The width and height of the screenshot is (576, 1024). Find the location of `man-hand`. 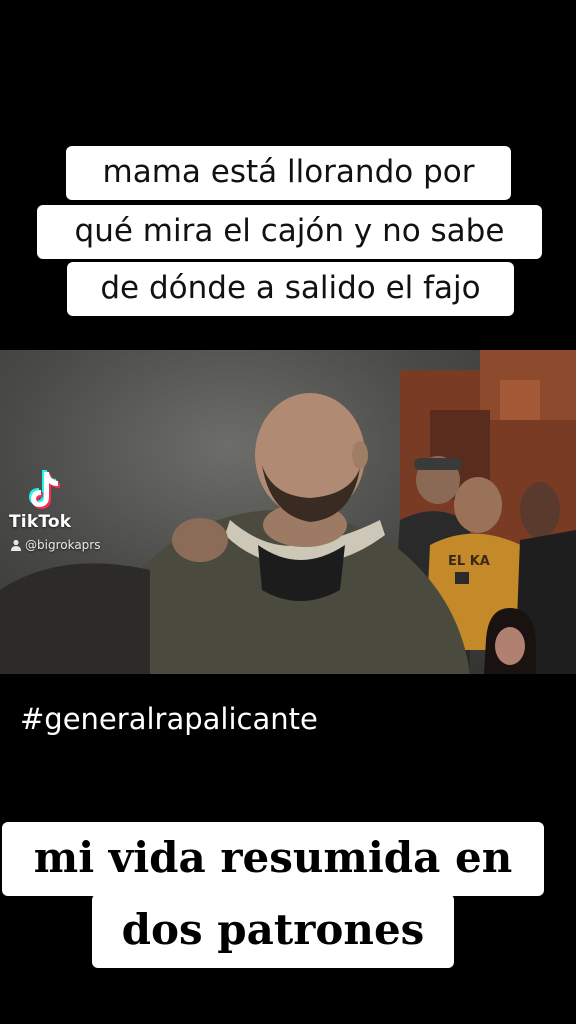

man-hand is located at coordinates (200, 540).